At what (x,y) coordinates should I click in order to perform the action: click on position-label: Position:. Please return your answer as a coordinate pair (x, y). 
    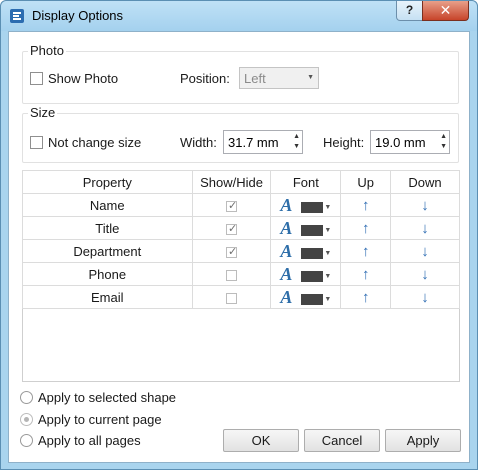
    Looking at the image, I should click on (205, 78).